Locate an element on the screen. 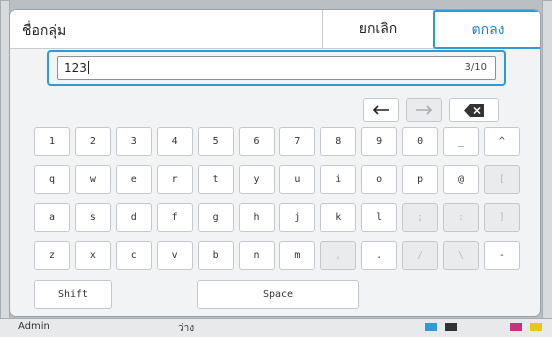 This screenshot has height=337, width=552. key: 0 is located at coordinates (420, 141).